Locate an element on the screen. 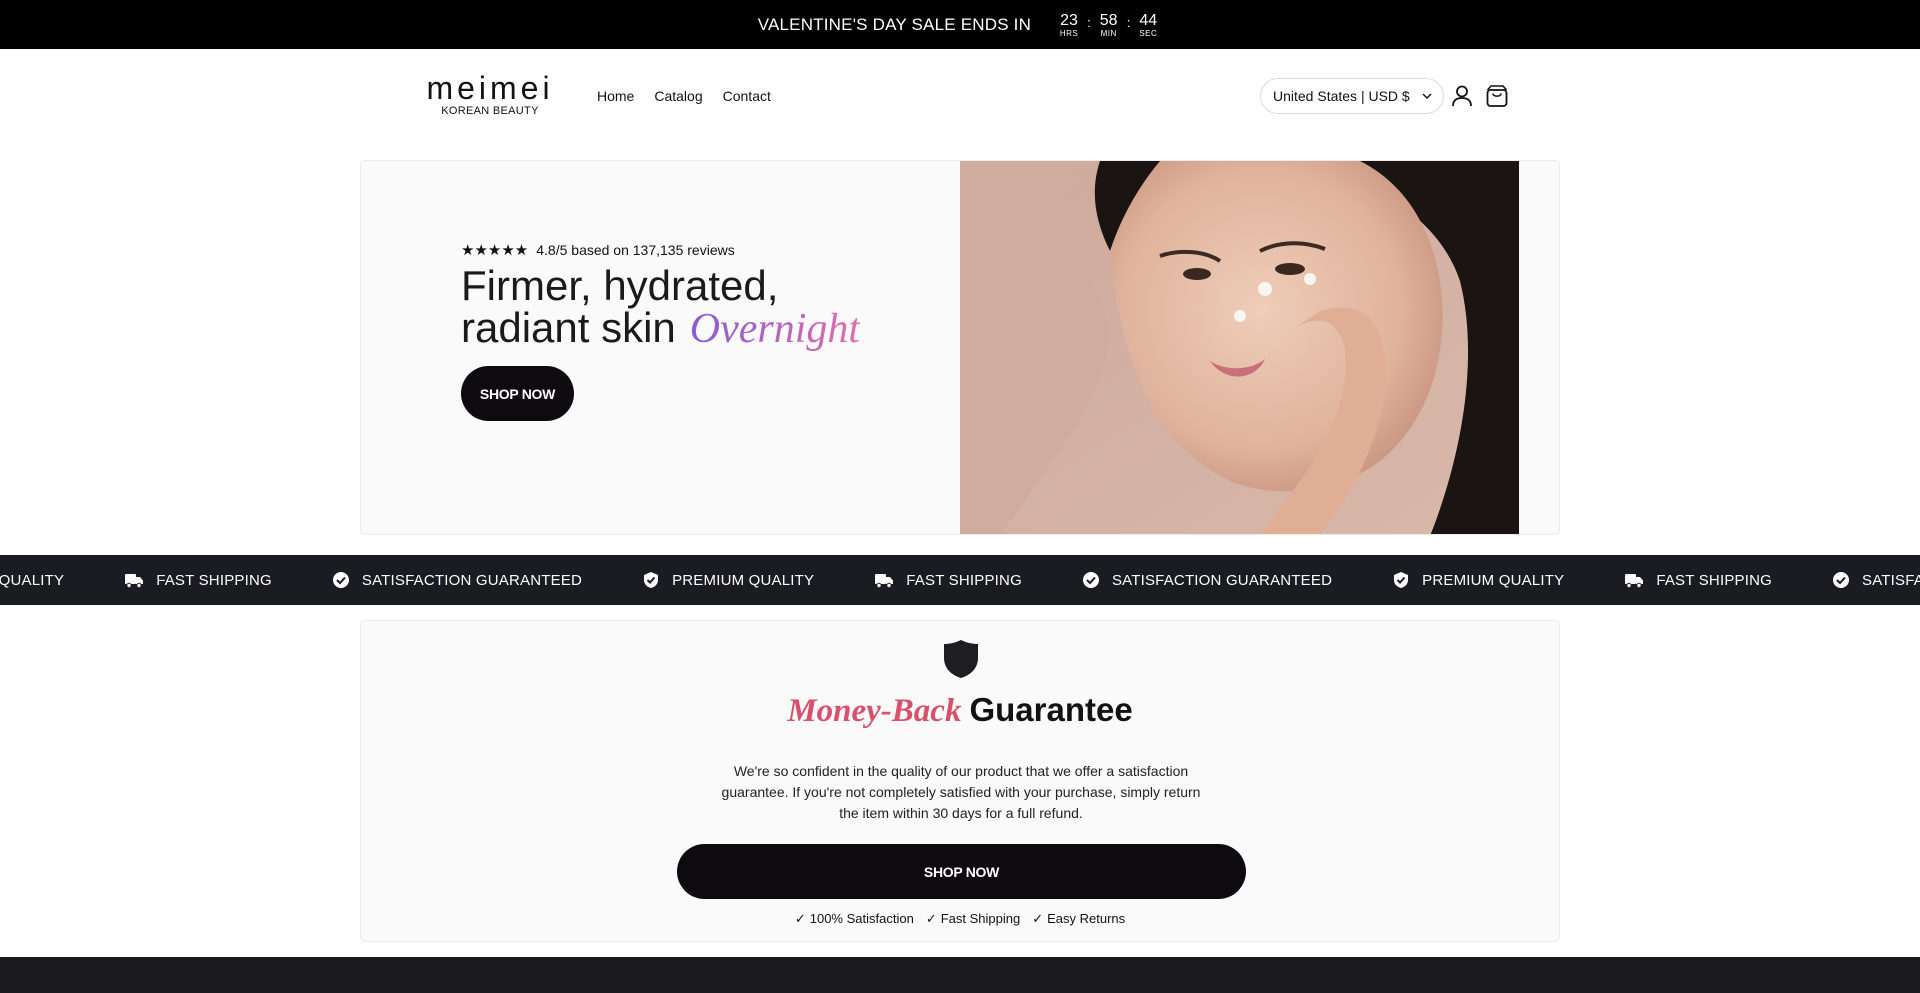 Image resolution: width=1920 pixels, height=993 pixels. guarantee-title: Money-Back Guarantee is located at coordinates (960, 710).